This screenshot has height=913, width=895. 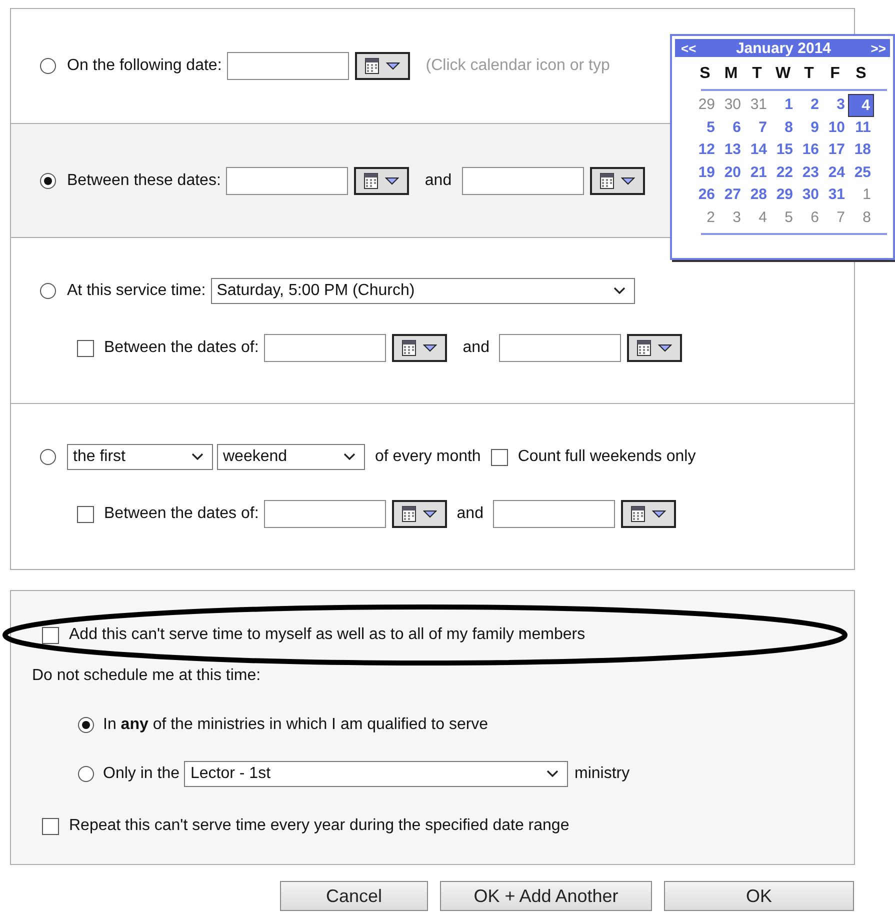 I want to click on previous-month-link: <<, so click(x=688, y=48).